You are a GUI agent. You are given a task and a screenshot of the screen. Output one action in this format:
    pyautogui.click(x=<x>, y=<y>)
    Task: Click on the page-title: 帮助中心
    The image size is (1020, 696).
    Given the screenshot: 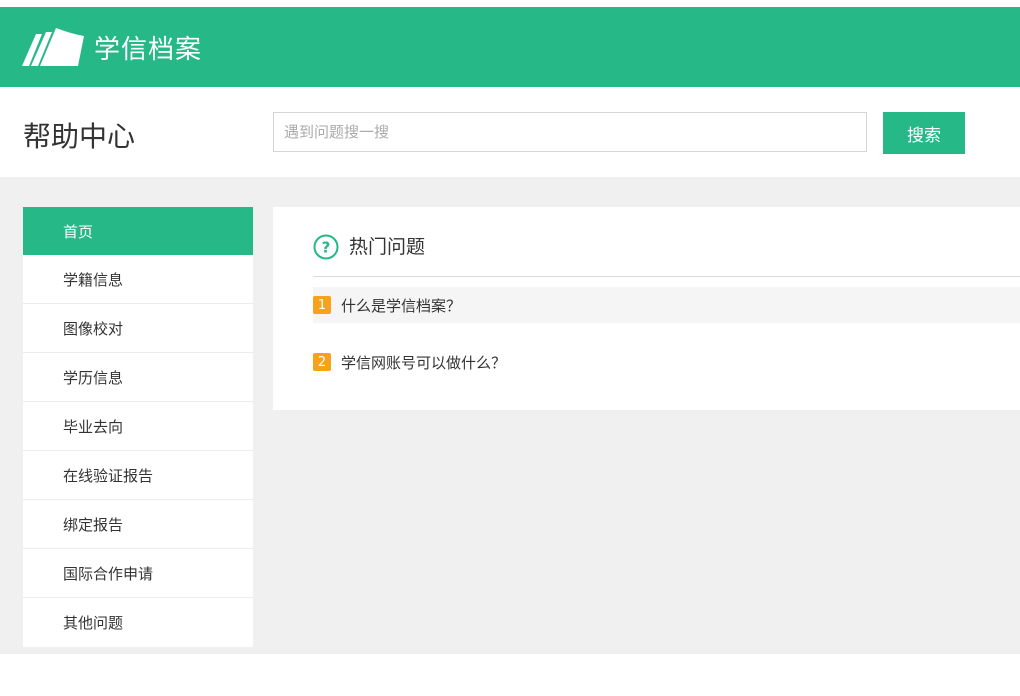 What is the action you would take?
    pyautogui.click(x=79, y=136)
    